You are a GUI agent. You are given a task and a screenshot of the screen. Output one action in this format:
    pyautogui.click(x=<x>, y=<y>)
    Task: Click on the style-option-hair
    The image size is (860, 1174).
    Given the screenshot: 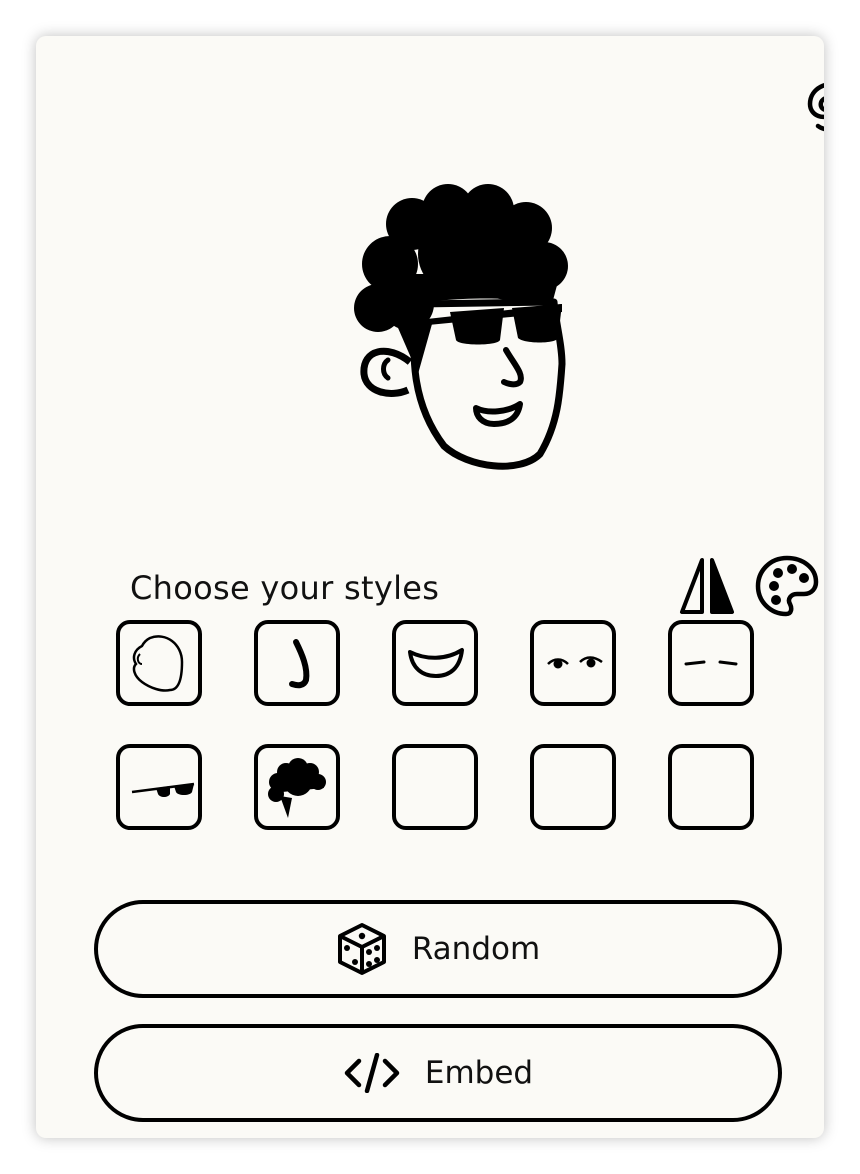 What is the action you would take?
    pyautogui.click(x=297, y=787)
    